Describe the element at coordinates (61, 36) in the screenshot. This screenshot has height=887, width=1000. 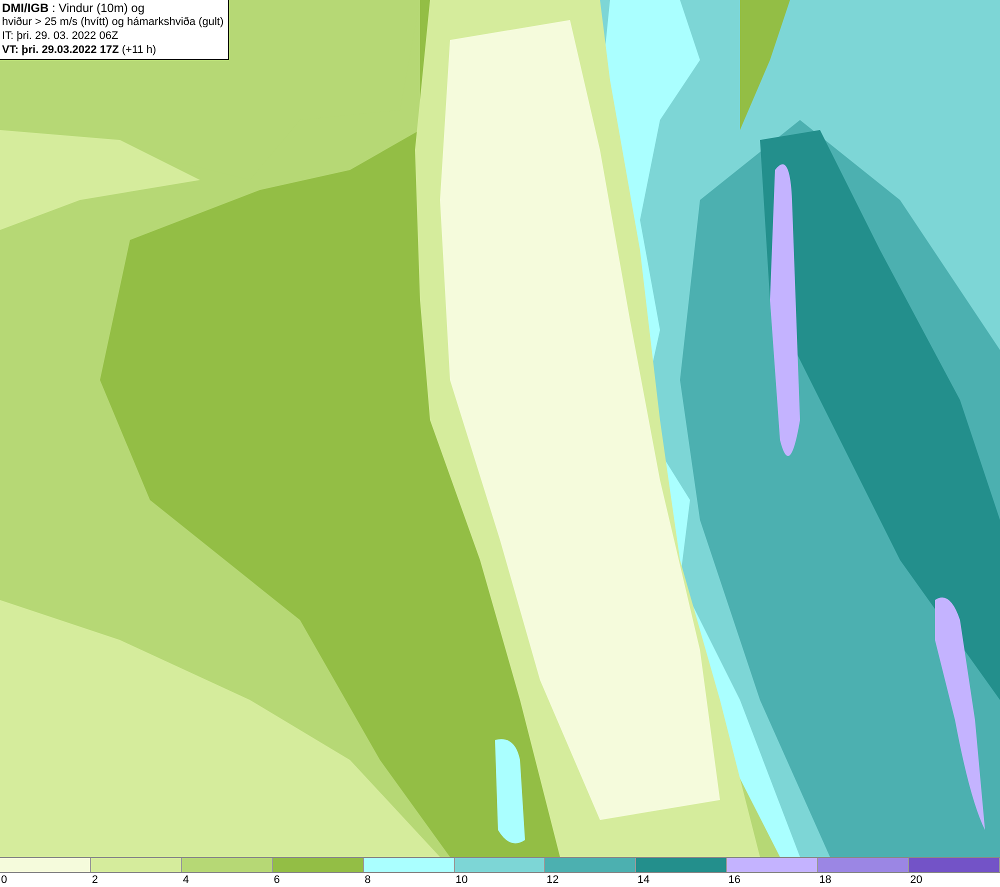
I see `map-info-text: IT: þri. 29. 03. 2022 06Z` at that location.